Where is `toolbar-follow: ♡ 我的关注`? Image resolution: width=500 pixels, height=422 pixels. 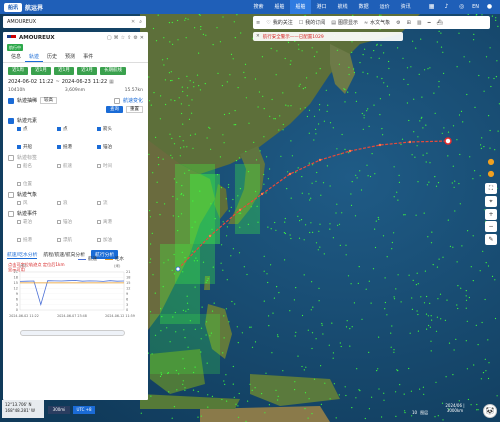
toolbar-follow: ♡ 我的关注 is located at coordinates (279, 23).